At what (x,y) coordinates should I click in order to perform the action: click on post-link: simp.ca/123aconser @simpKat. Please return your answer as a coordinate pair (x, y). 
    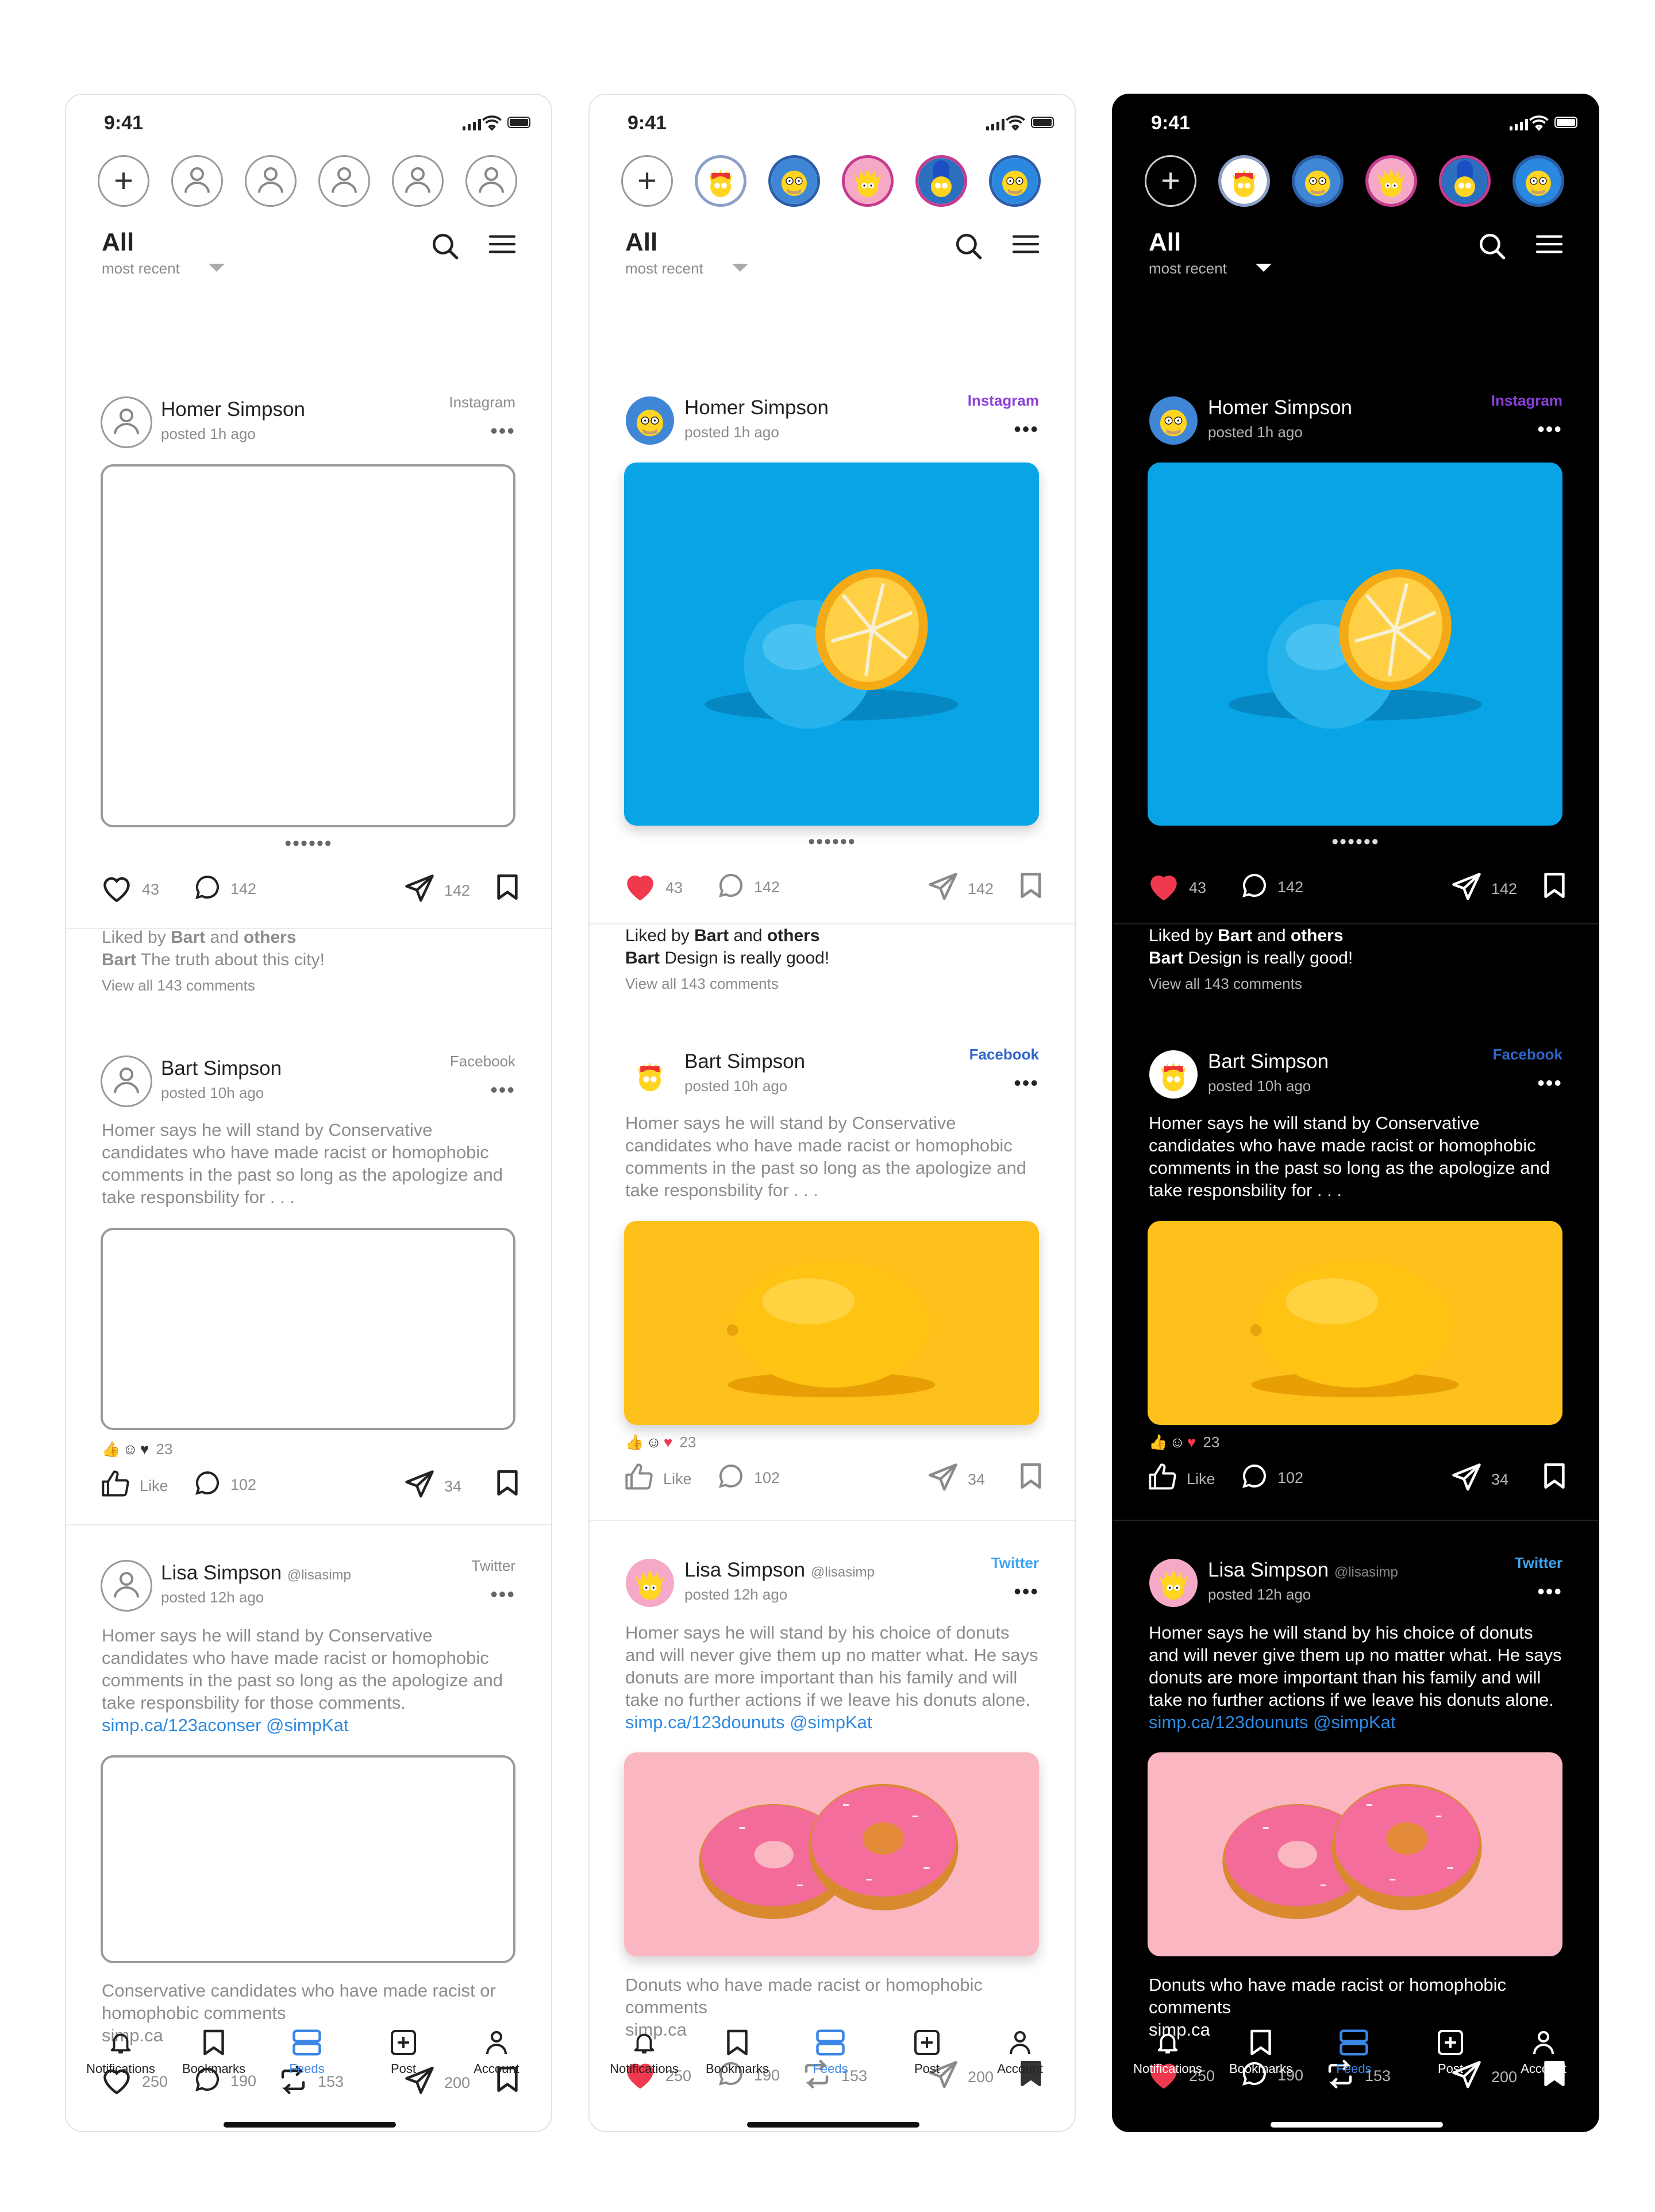
    Looking at the image, I should click on (225, 1725).